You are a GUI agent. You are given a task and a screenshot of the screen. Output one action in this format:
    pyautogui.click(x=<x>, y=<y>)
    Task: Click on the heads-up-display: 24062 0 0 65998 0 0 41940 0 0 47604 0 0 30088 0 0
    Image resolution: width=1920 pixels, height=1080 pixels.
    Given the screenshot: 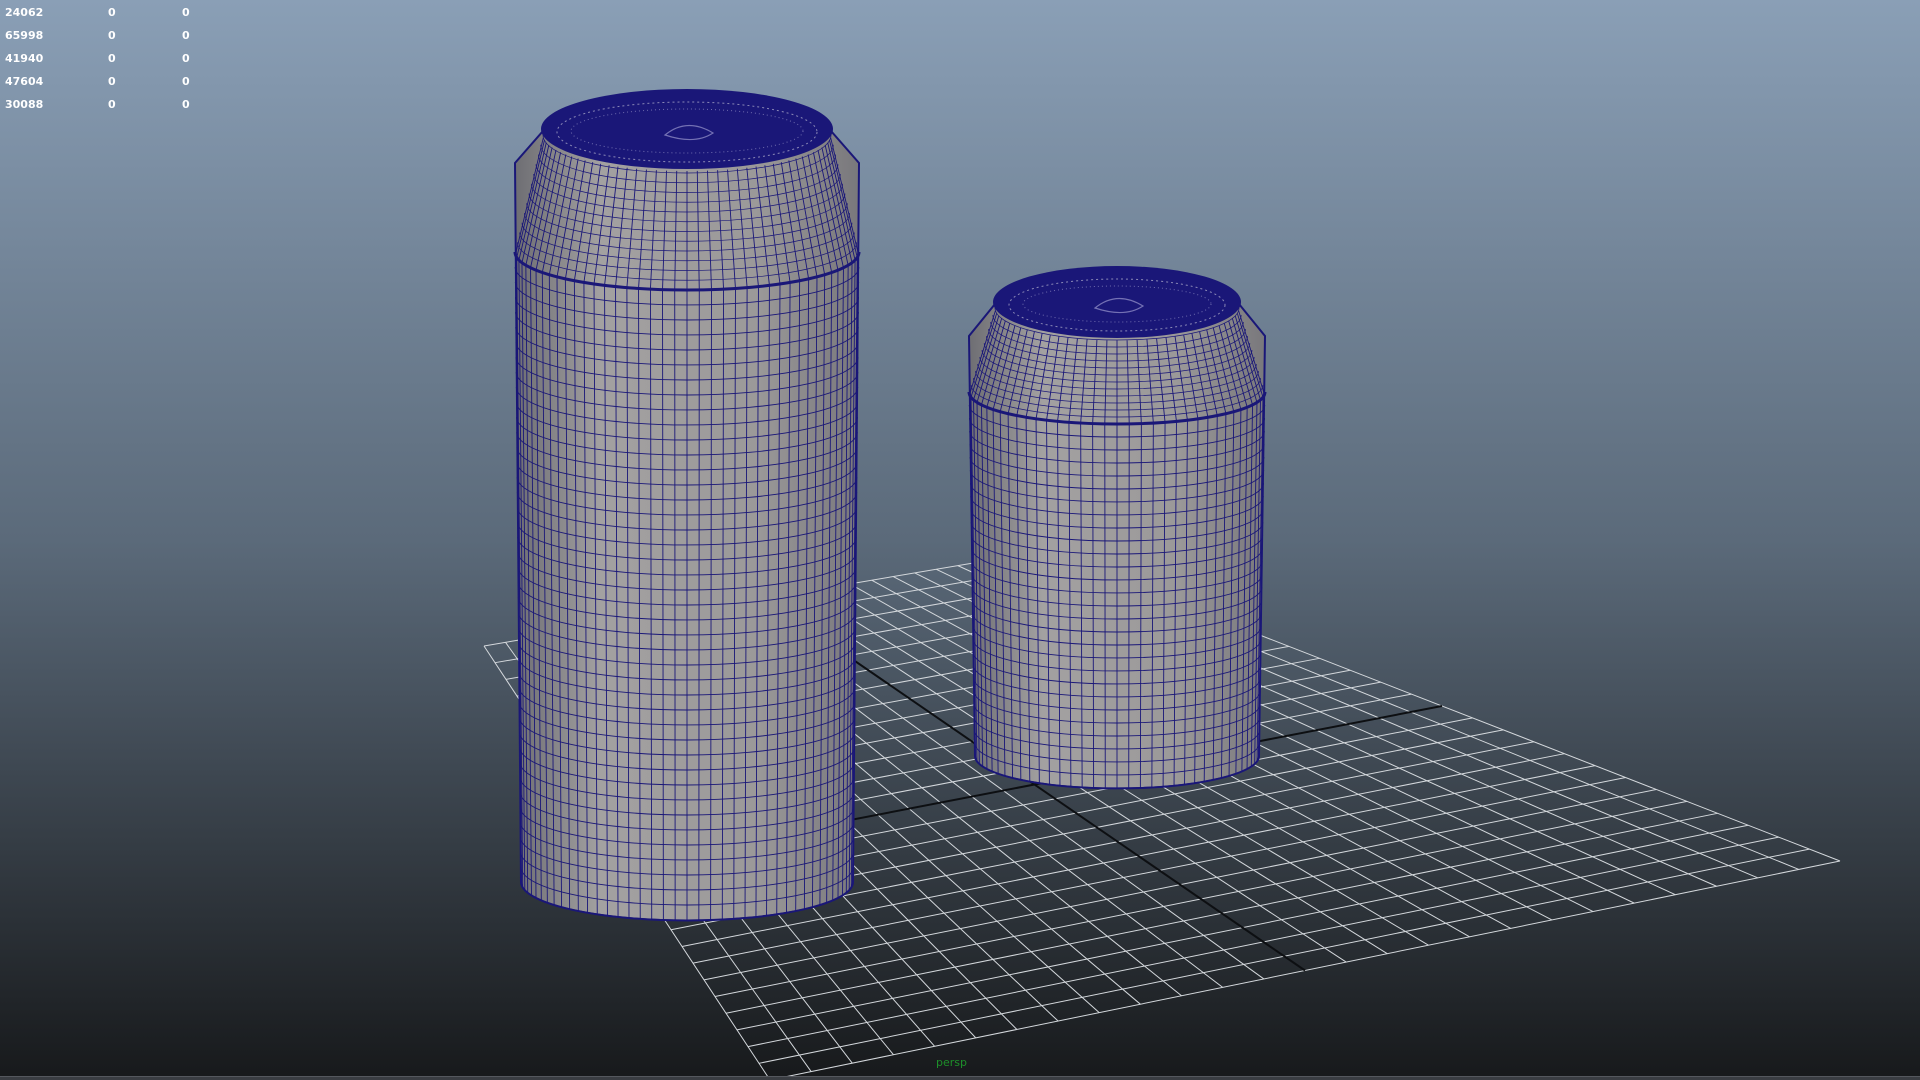 What is the action you would take?
    pyautogui.click(x=113, y=58)
    